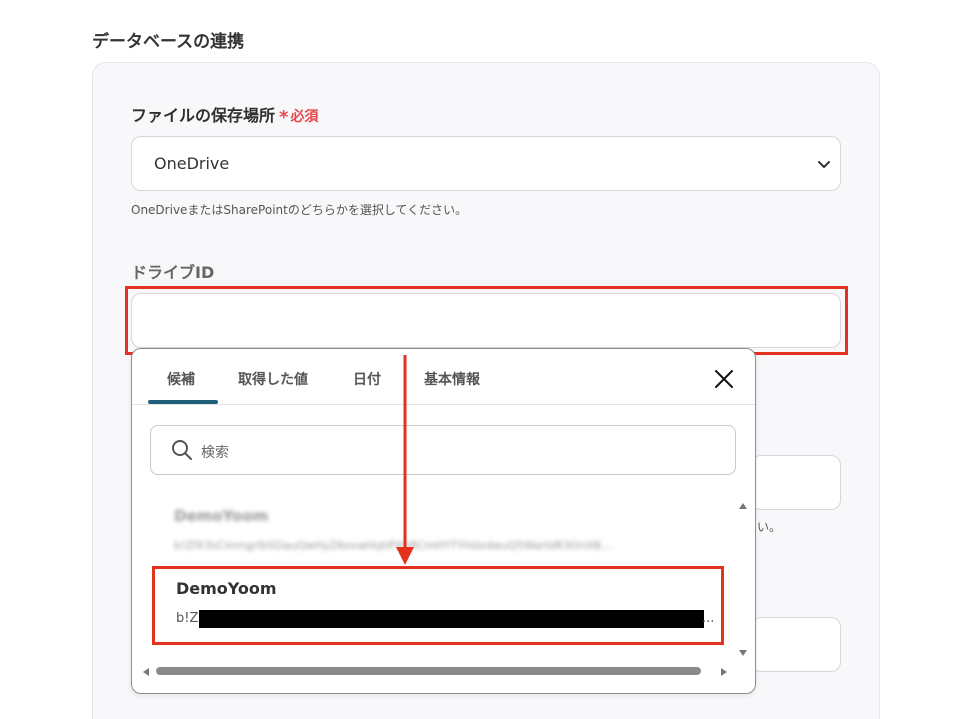 The width and height of the screenshot is (973, 719). Describe the element at coordinates (486, 320) in the screenshot. I see `drive-id-highlight` at that location.